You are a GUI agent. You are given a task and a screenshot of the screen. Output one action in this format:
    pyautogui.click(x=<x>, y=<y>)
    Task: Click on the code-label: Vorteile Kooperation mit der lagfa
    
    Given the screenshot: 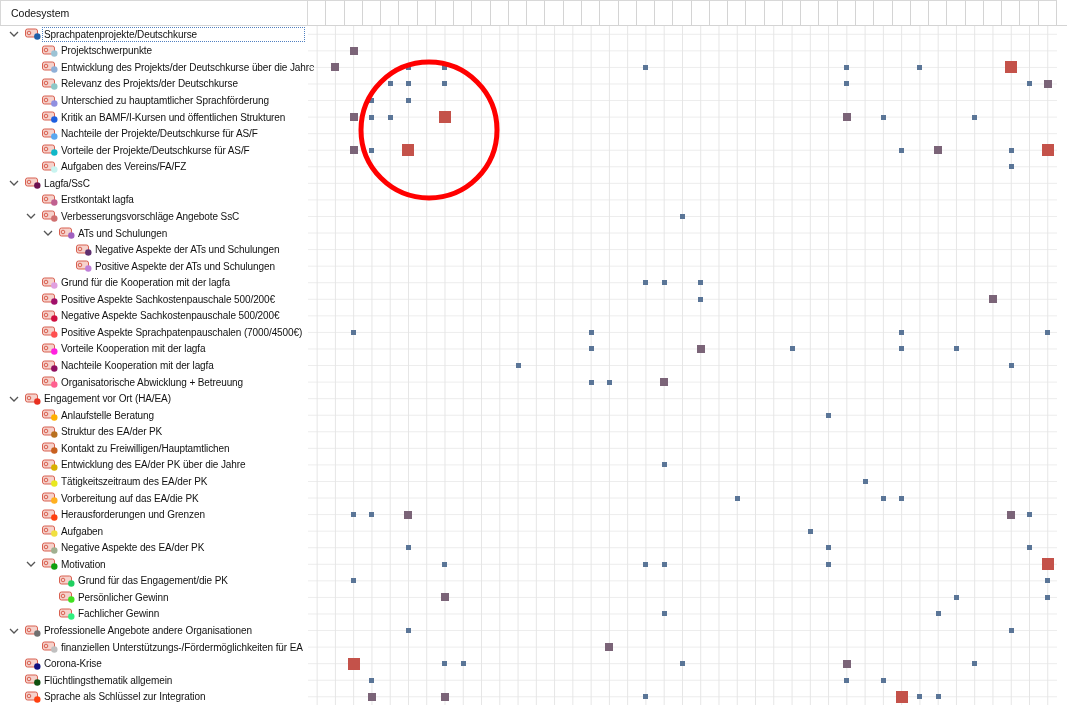 What is the action you would take?
    pyautogui.click(x=133, y=349)
    